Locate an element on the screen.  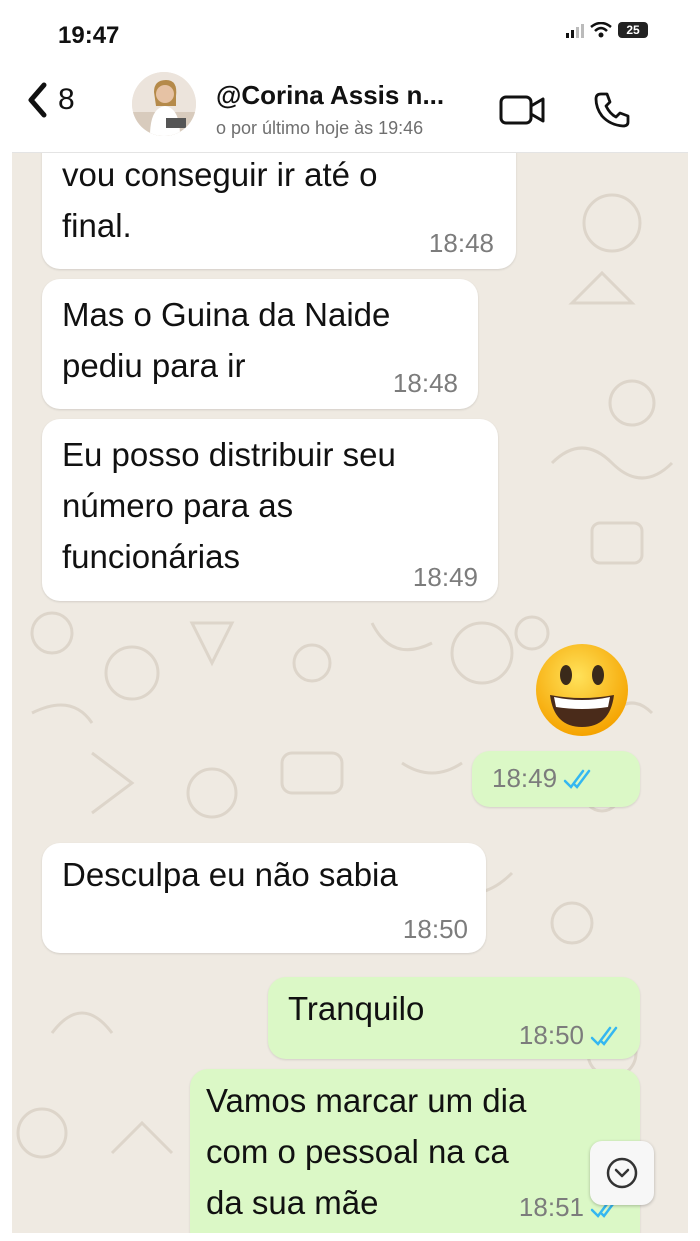
grinning-face-icon is located at coordinates (582, 690).